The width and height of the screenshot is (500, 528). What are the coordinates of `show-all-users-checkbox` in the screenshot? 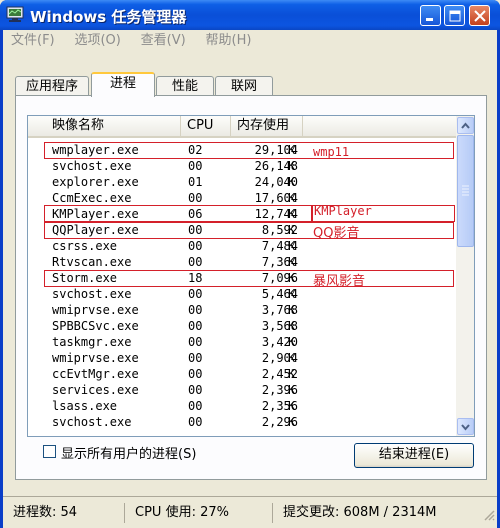 It's located at (49, 451).